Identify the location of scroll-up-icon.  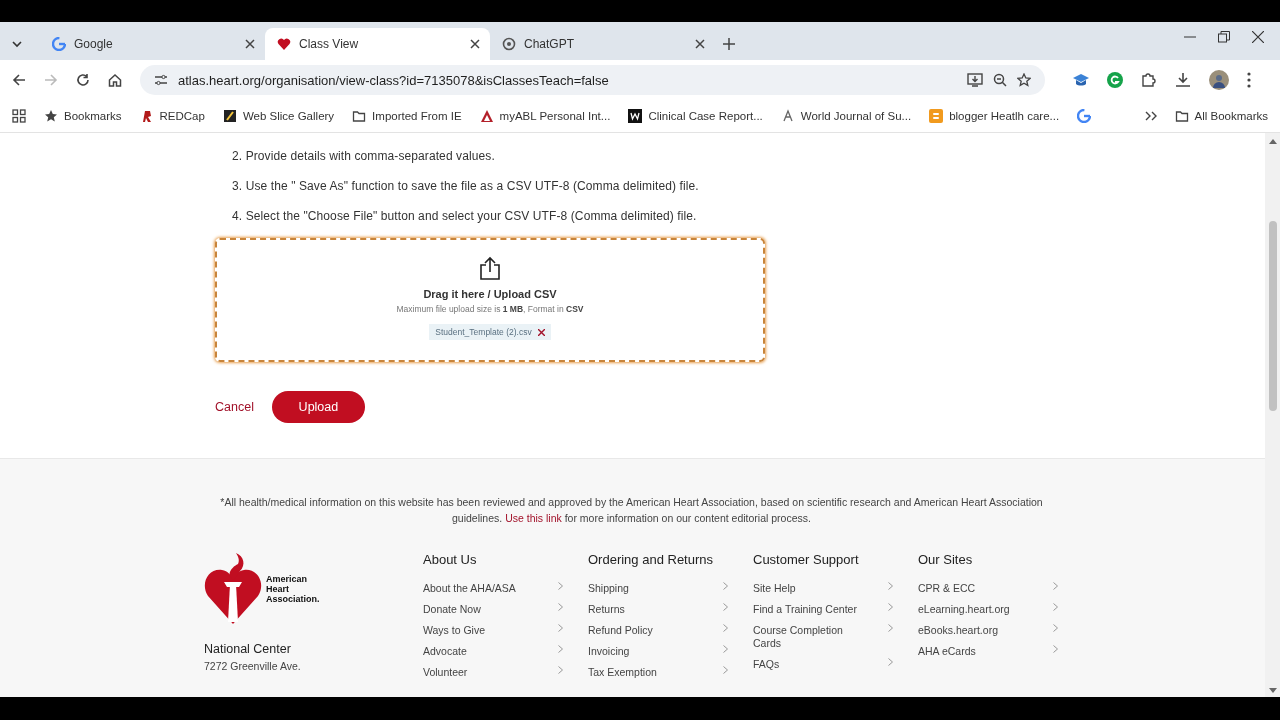
(1272, 141).